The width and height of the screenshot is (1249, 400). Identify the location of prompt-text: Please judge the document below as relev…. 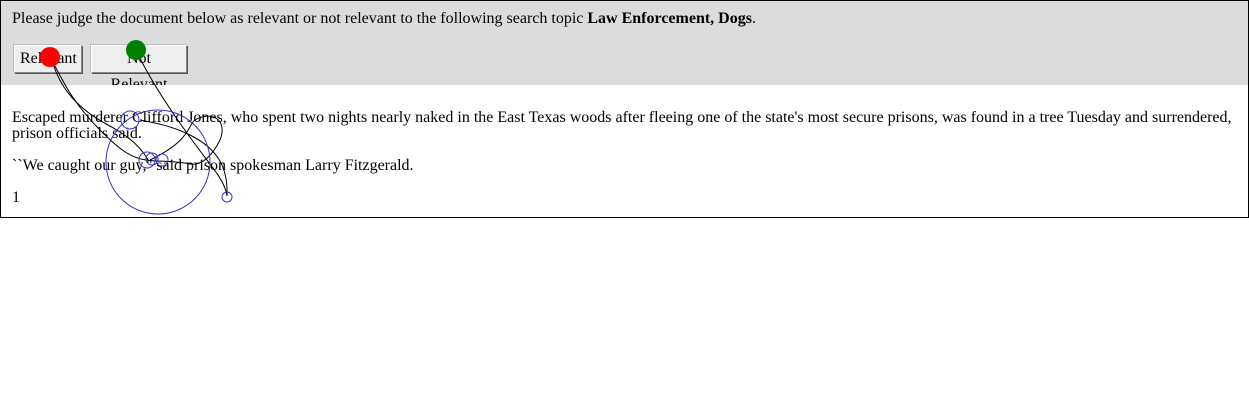
(300, 18).